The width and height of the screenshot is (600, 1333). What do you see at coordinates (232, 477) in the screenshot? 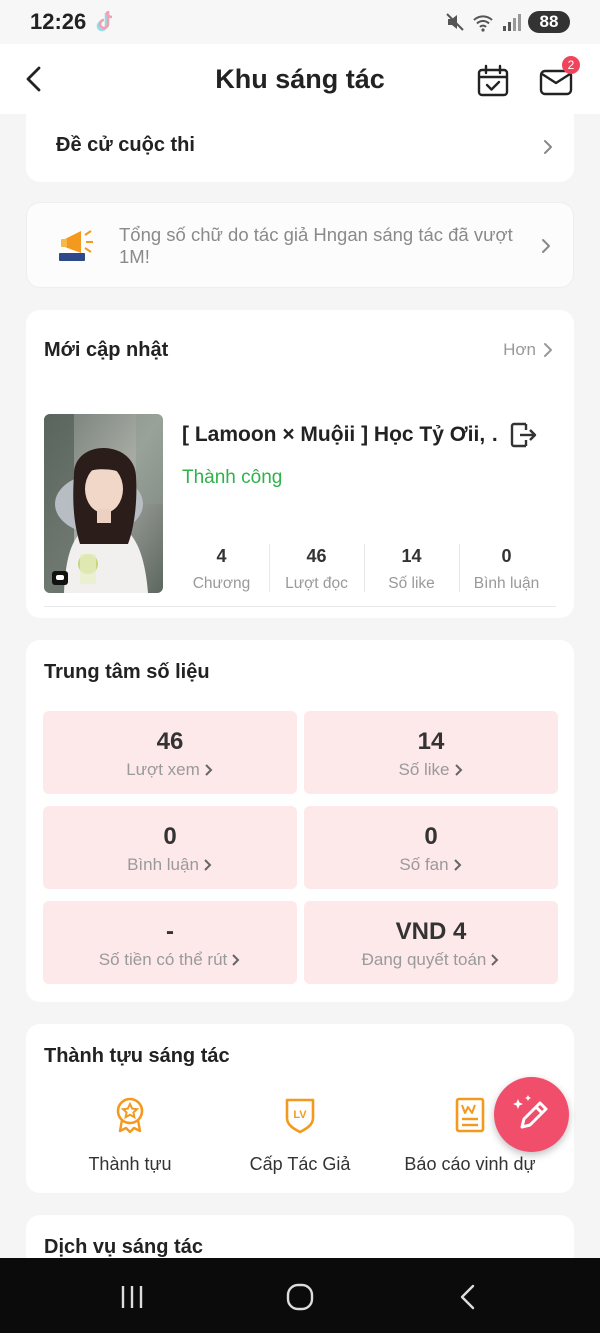
I see `story-status: Thành công` at bounding box center [232, 477].